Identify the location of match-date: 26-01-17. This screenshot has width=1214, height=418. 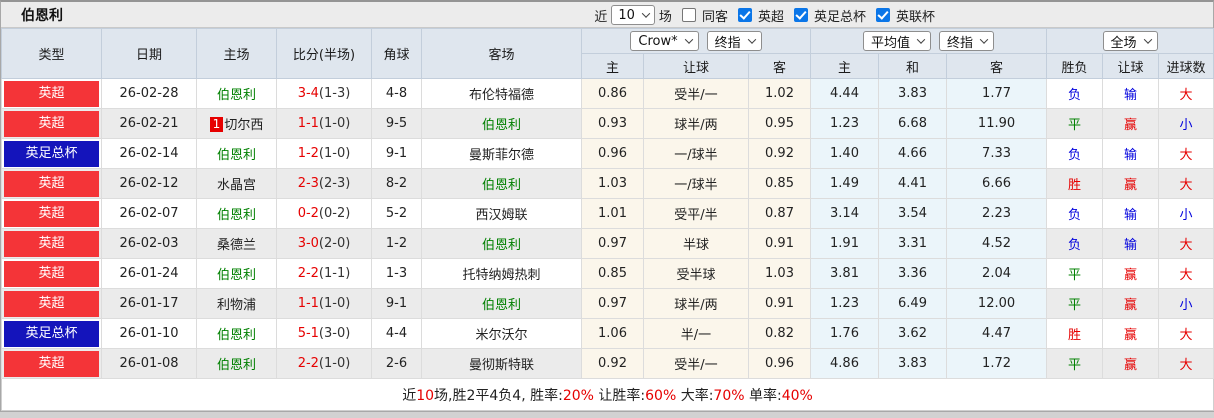
(149, 303).